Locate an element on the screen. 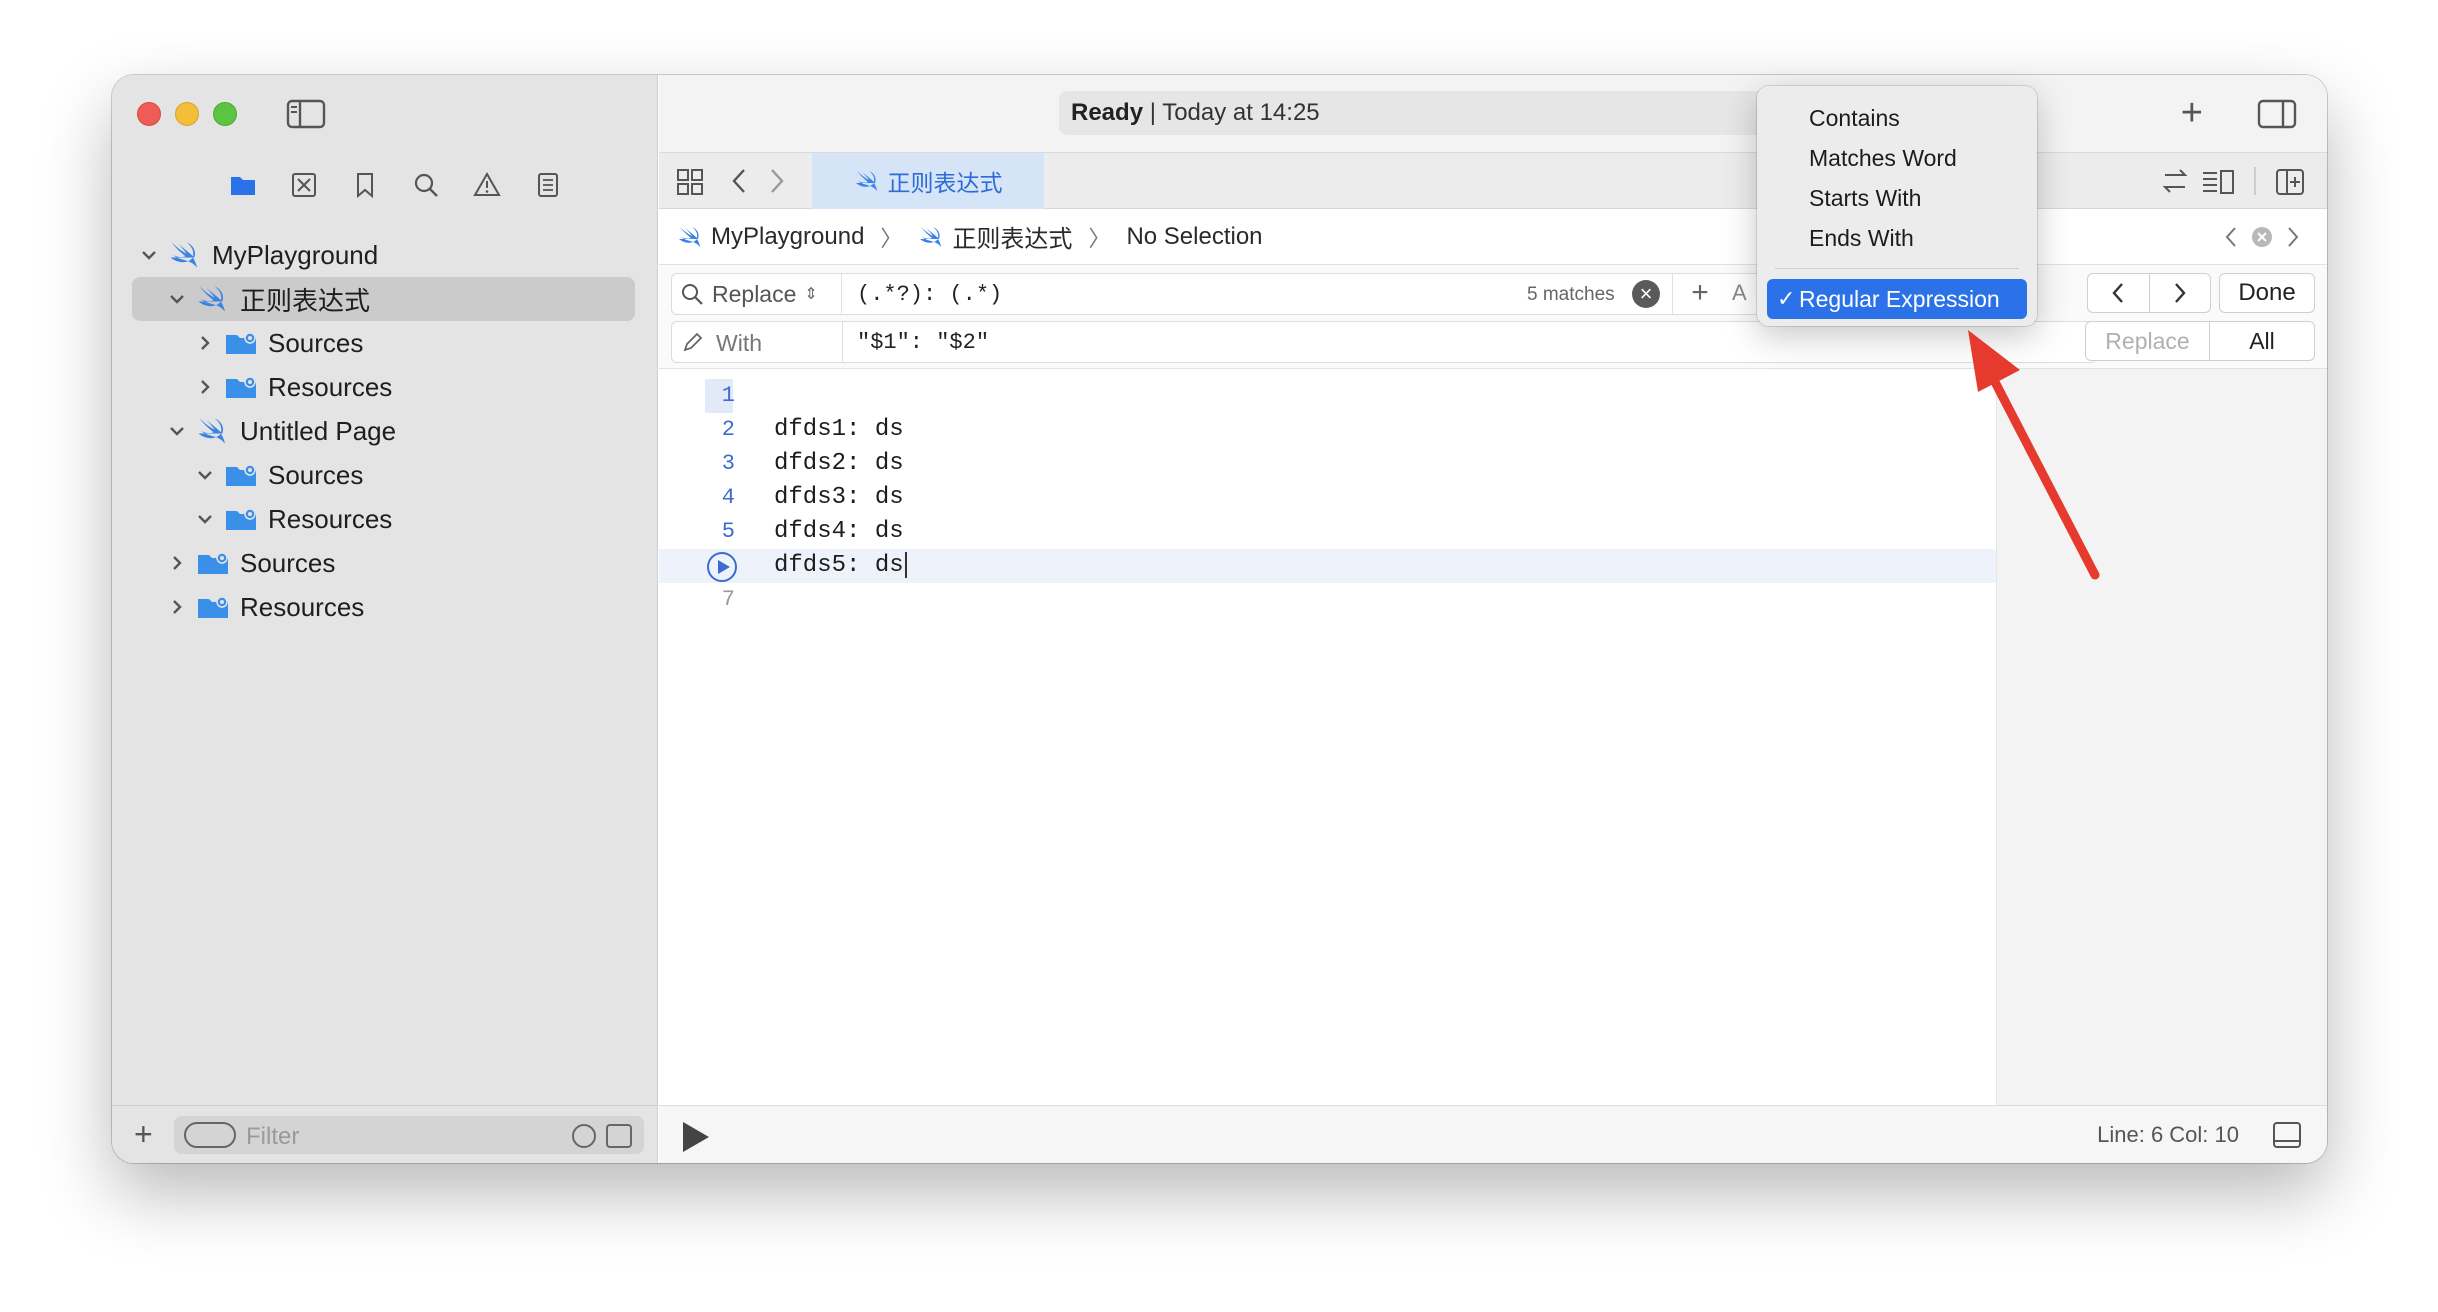 The height and width of the screenshot is (1312, 2438). line-number: 3 is located at coordinates (728, 463).